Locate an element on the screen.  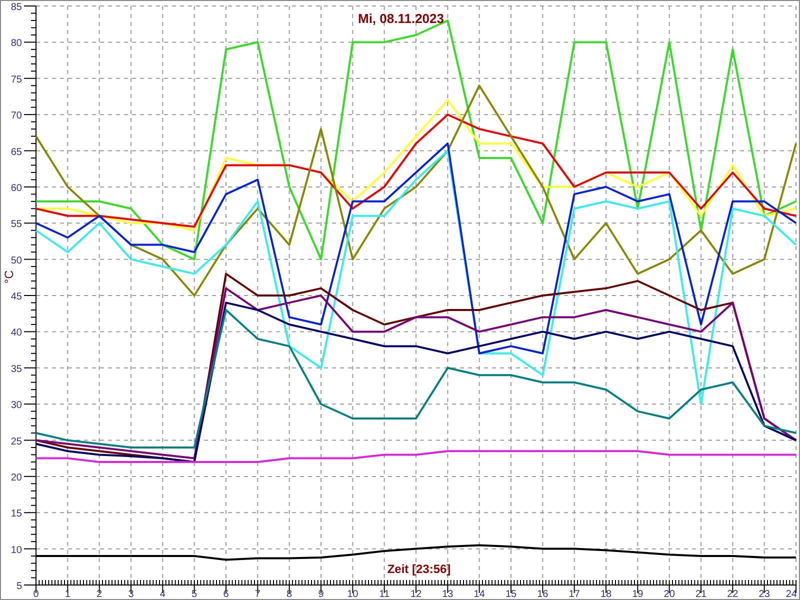
x-tick-label: 22 is located at coordinates (732, 594).